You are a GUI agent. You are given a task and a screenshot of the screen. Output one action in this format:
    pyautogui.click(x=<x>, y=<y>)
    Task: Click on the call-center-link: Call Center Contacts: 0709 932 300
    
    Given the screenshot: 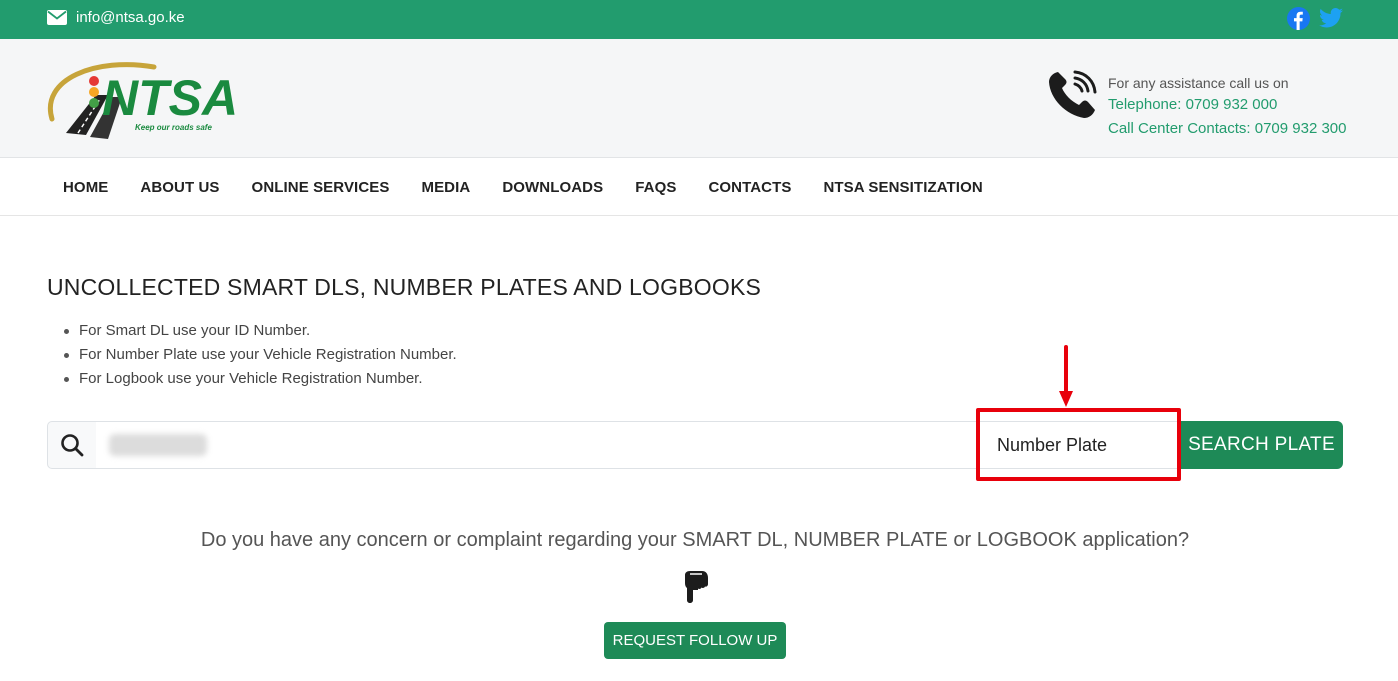 What is the action you would take?
    pyautogui.click(x=1227, y=129)
    